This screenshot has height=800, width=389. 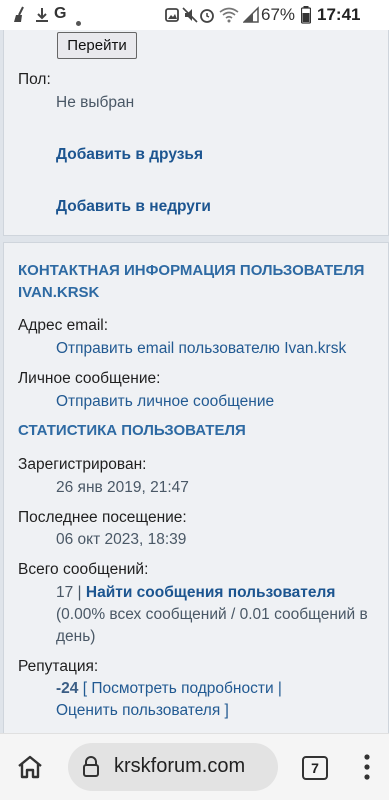 What do you see at coordinates (201, 349) in the screenshot?
I see `send-email-link: Отправить email пользователю Ivan.krsk` at bounding box center [201, 349].